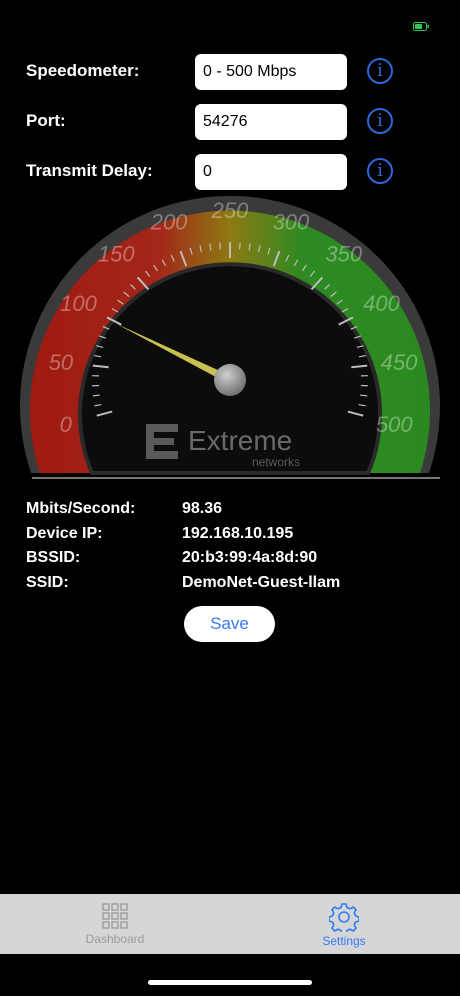  I want to click on port-row: Port: 54276 i, so click(236, 122).